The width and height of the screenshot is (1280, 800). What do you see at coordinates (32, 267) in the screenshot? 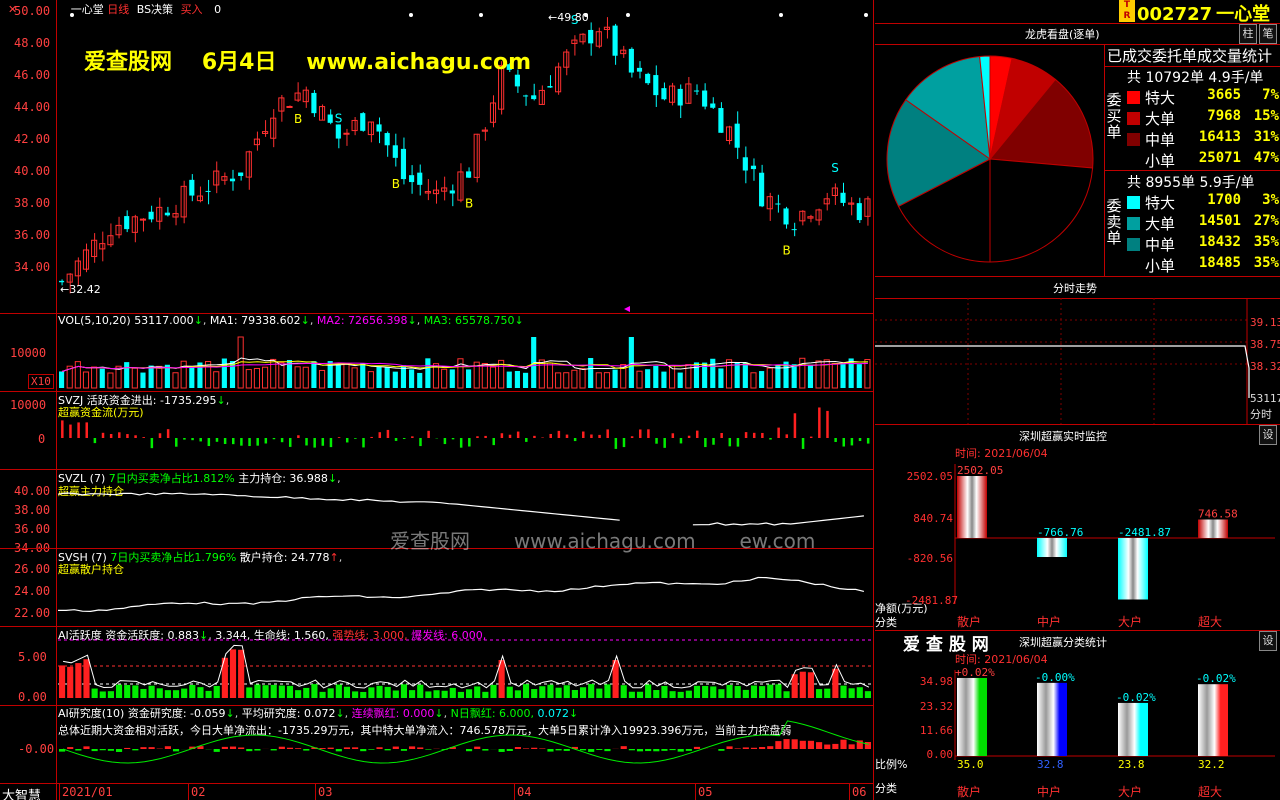
I see `price-tick: 34.00` at bounding box center [32, 267].